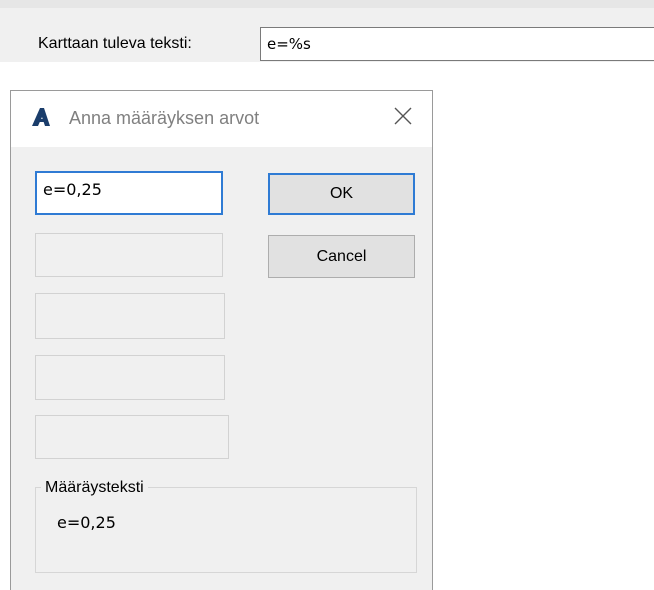 This screenshot has width=654, height=590. I want to click on autocad-a-icon, so click(41, 117).